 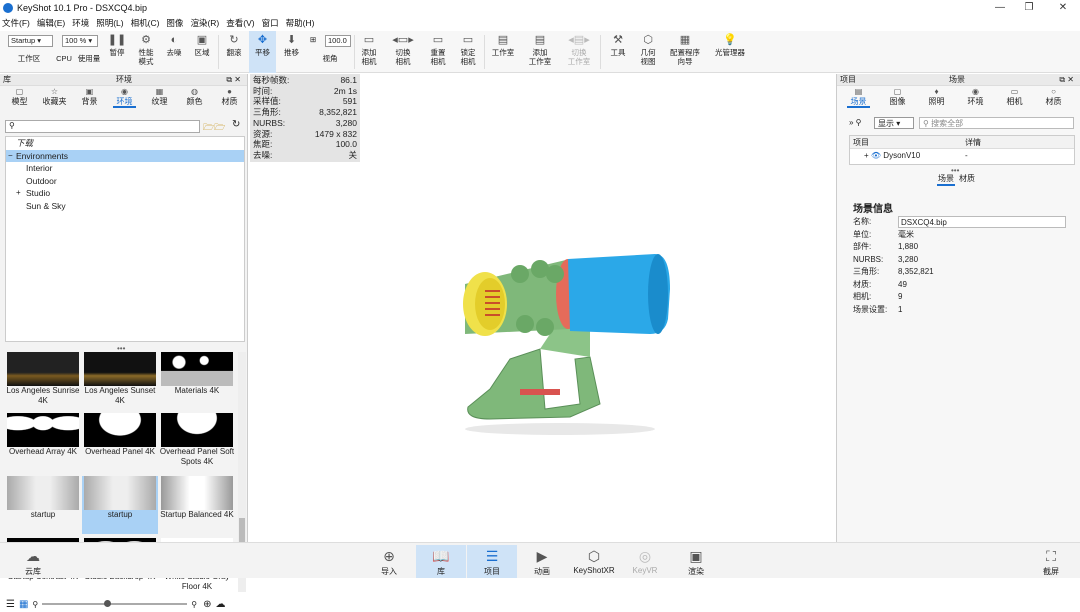 What do you see at coordinates (369, 52) in the screenshot?
I see `add-camera-button: ▭ 添加 相机` at bounding box center [369, 52].